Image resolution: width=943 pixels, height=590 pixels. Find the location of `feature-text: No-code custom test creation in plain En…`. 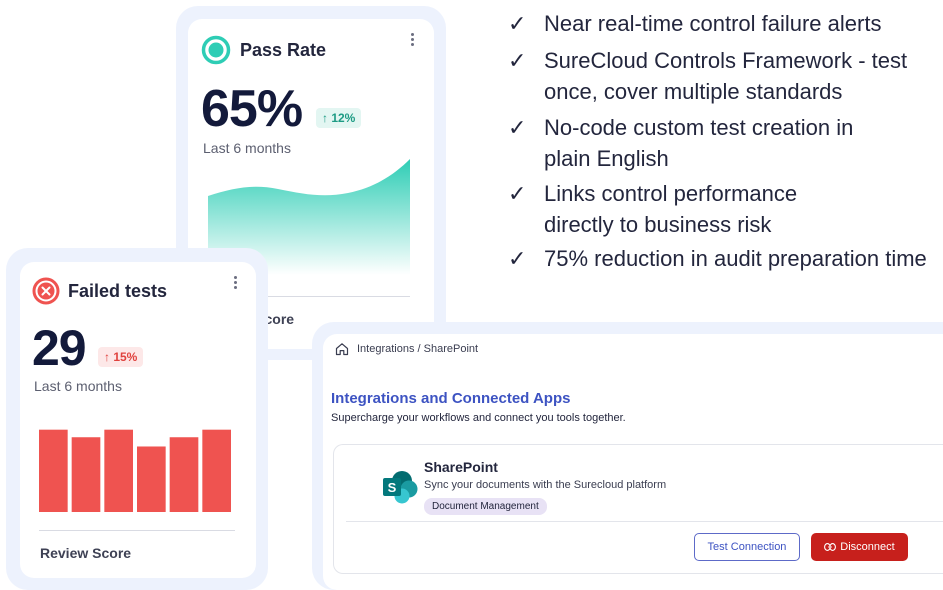

feature-text: No-code custom test creation in plain En… is located at coordinates (699, 143).